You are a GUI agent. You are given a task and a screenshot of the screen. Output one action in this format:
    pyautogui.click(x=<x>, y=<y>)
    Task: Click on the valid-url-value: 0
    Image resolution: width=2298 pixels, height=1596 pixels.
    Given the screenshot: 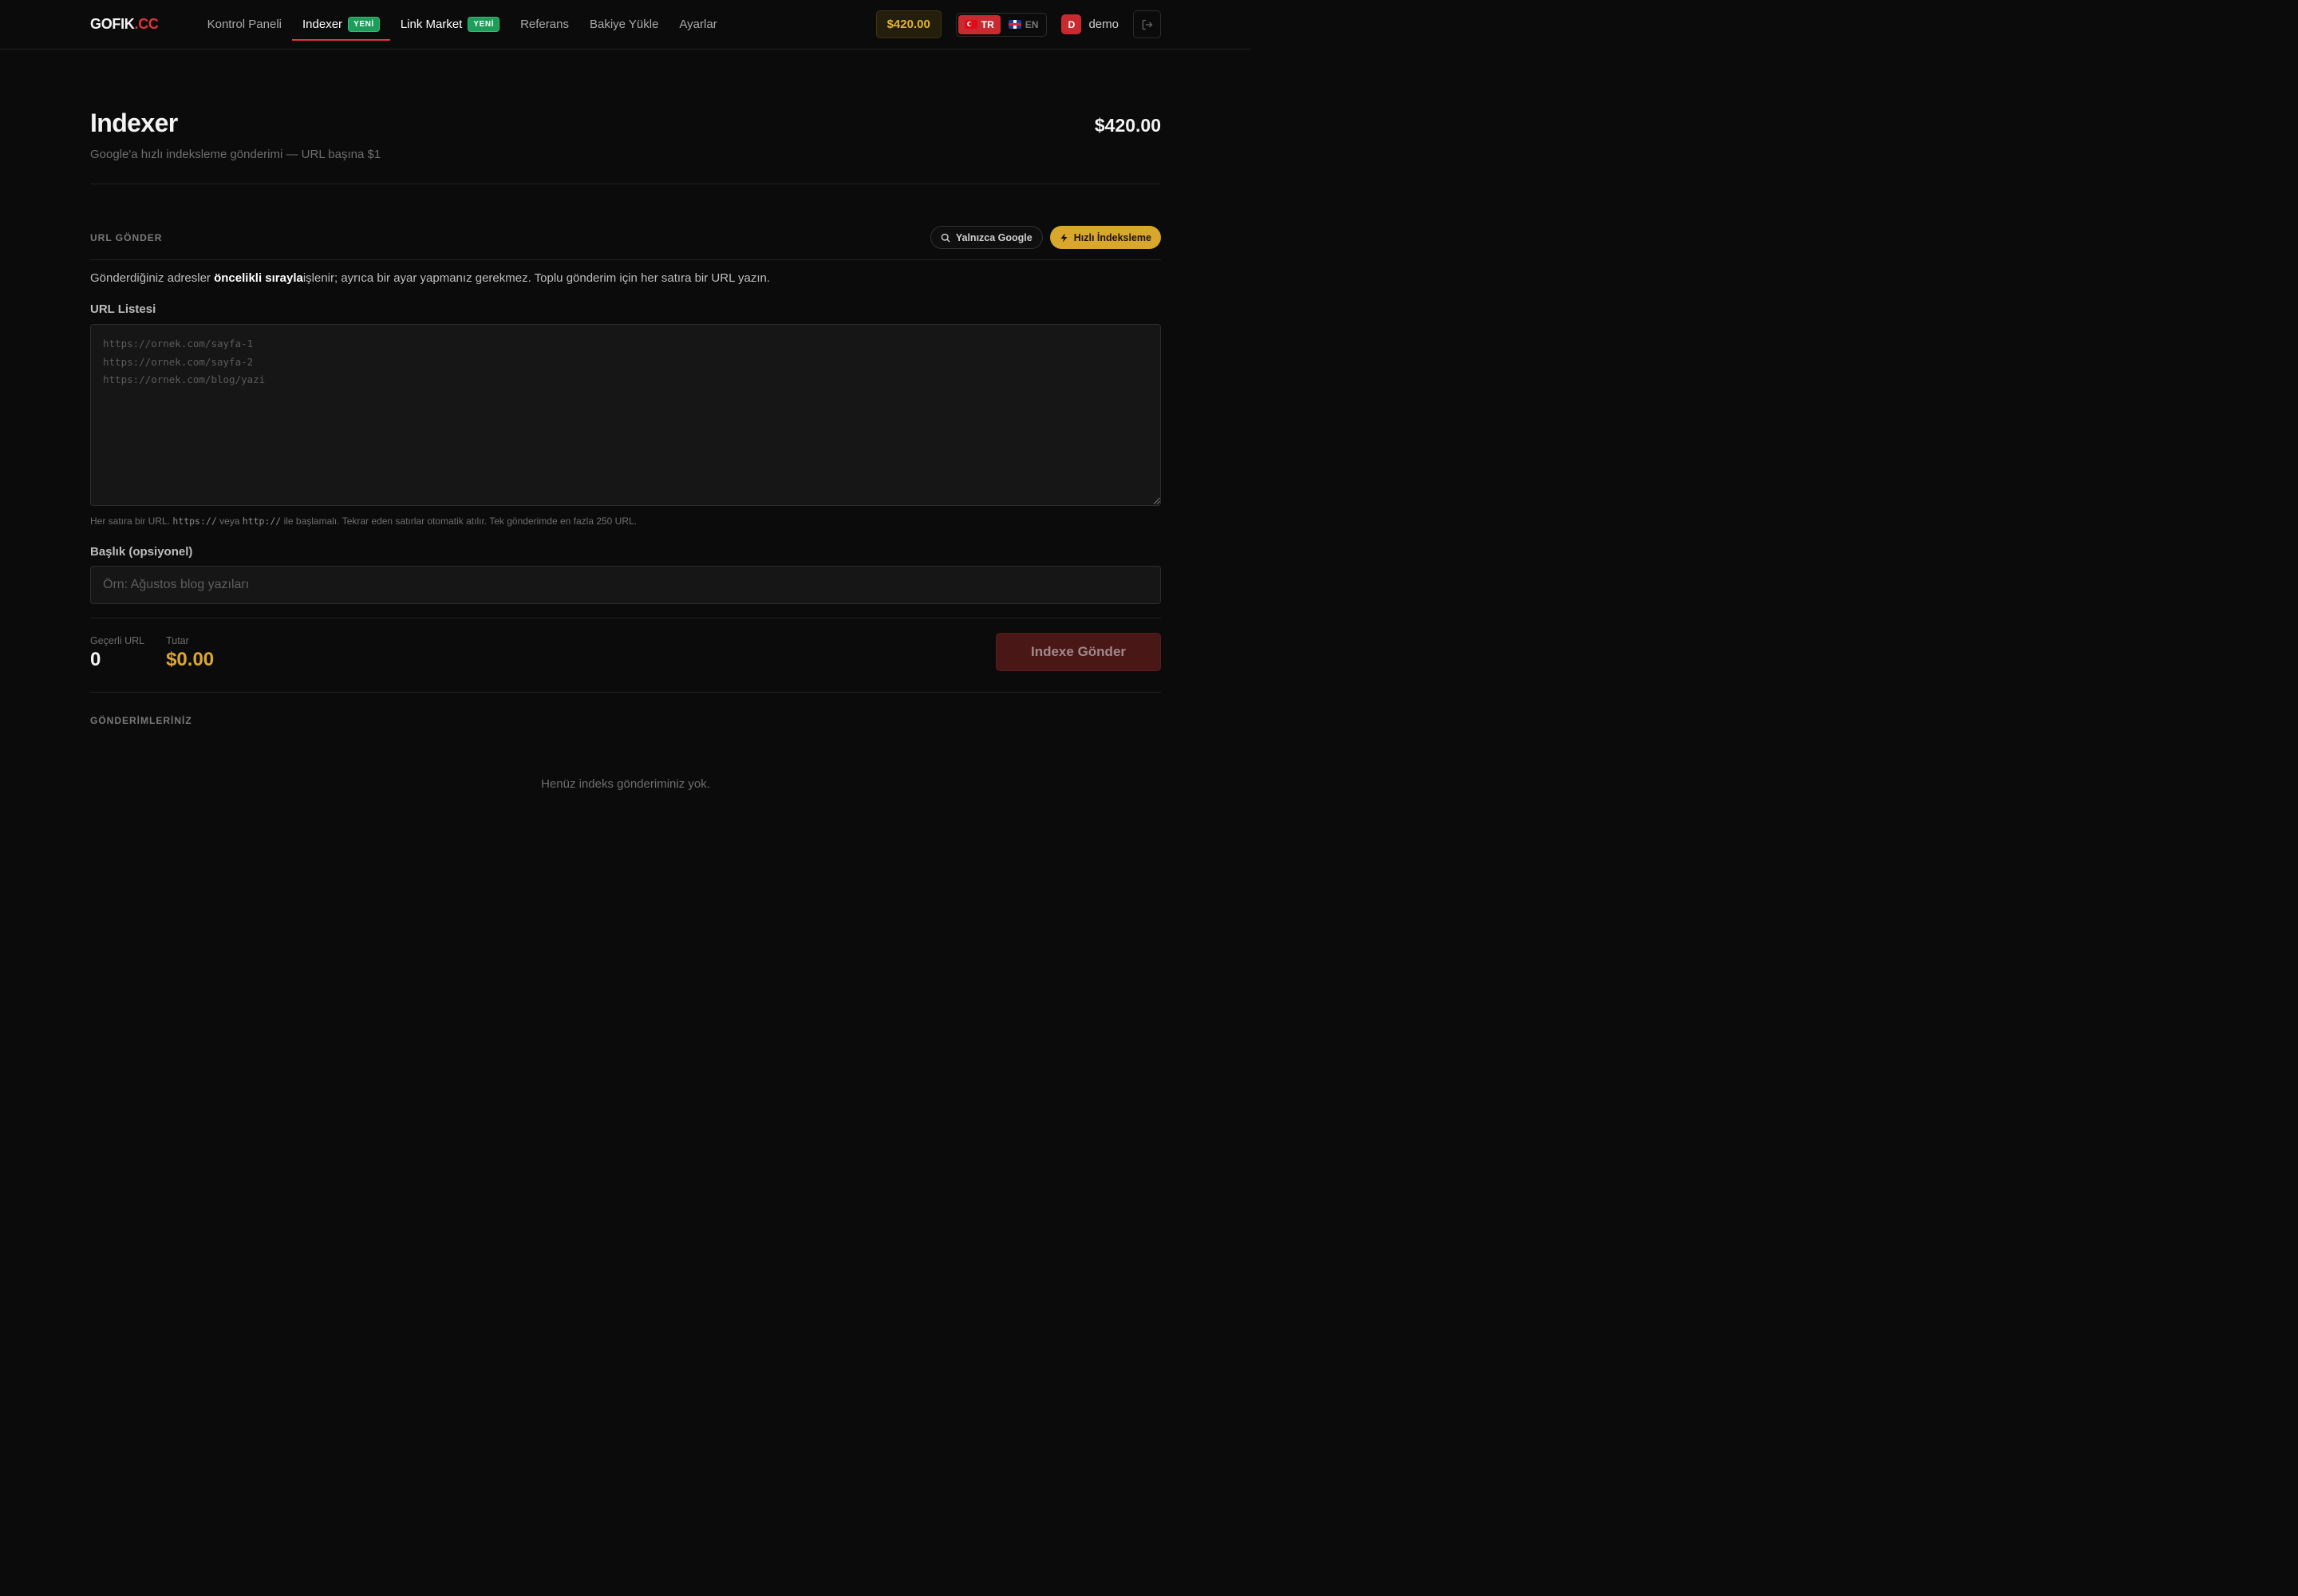 What is the action you would take?
    pyautogui.click(x=96, y=659)
    